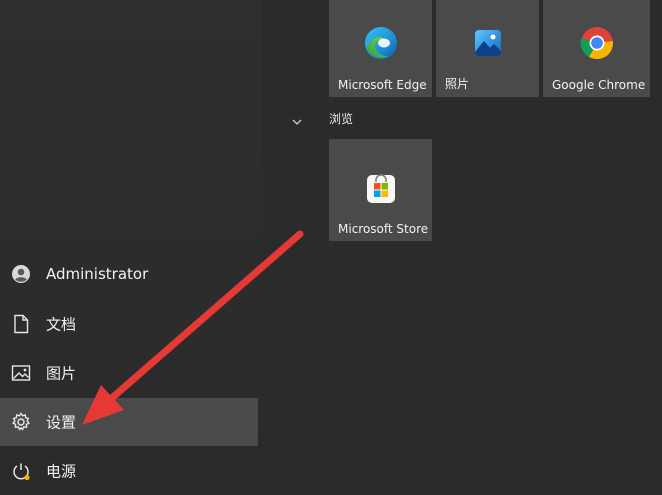  What do you see at coordinates (383, 229) in the screenshot?
I see `tile-microsoft-store-label: Microsoft Store` at bounding box center [383, 229].